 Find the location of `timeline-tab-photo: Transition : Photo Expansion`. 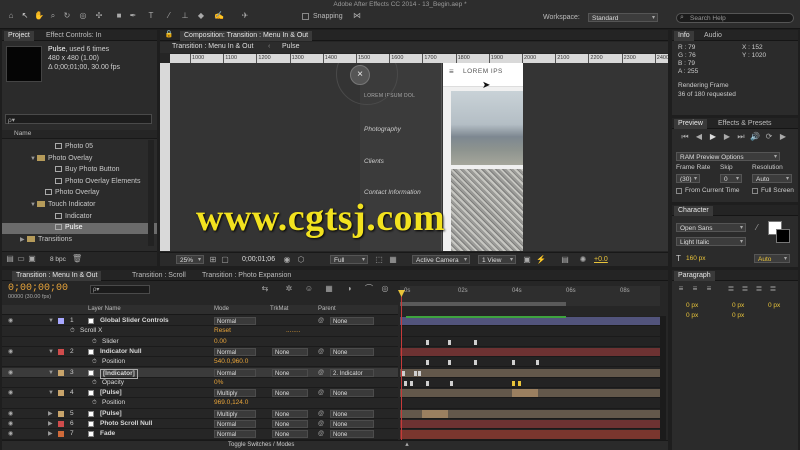

timeline-tab-photo: Transition : Photo Expansion is located at coordinates (246, 276).